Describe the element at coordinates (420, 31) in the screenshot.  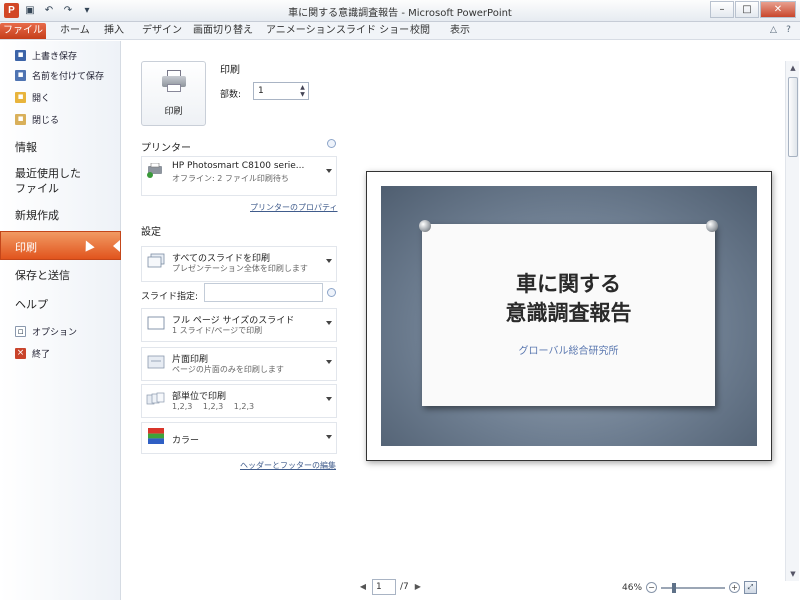
I see `tab-review: 校閲` at that location.